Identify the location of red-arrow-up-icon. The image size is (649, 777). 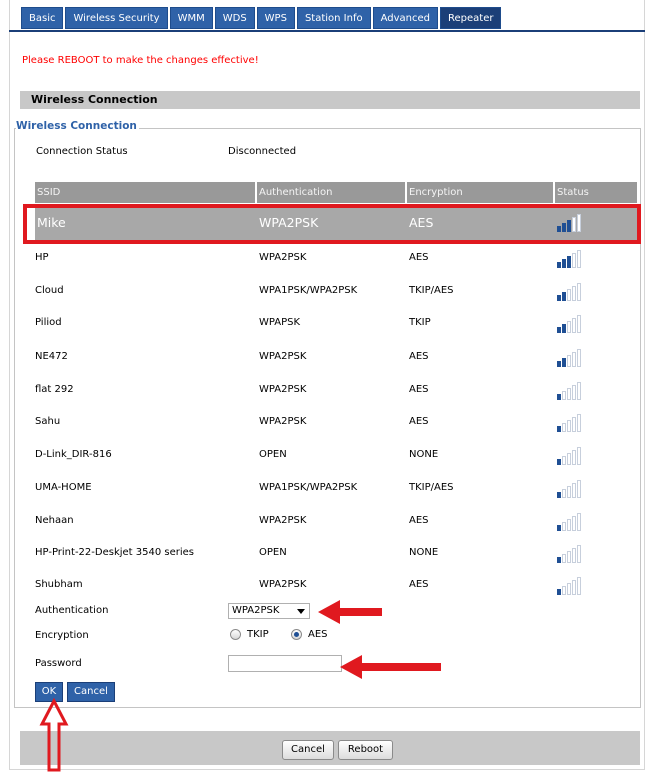
(54, 734).